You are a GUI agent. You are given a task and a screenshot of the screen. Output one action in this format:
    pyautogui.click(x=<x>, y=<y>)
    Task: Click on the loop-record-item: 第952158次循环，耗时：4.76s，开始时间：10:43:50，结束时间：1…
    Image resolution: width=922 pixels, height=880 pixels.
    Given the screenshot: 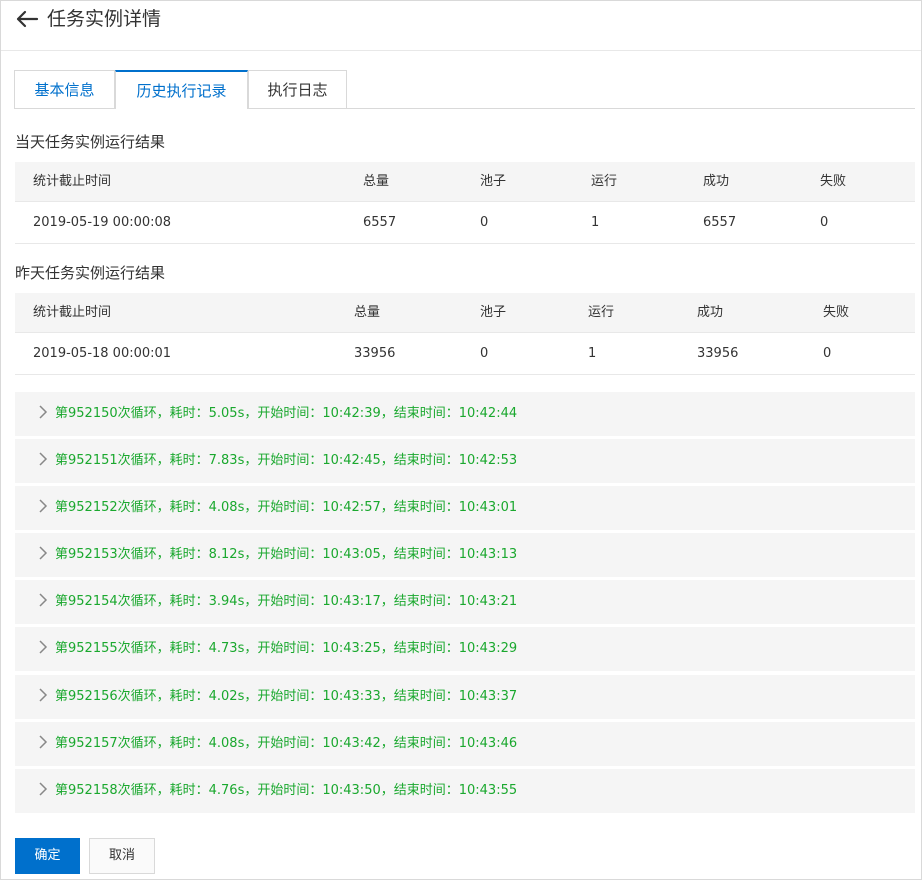 What is the action you would take?
    pyautogui.click(x=465, y=791)
    